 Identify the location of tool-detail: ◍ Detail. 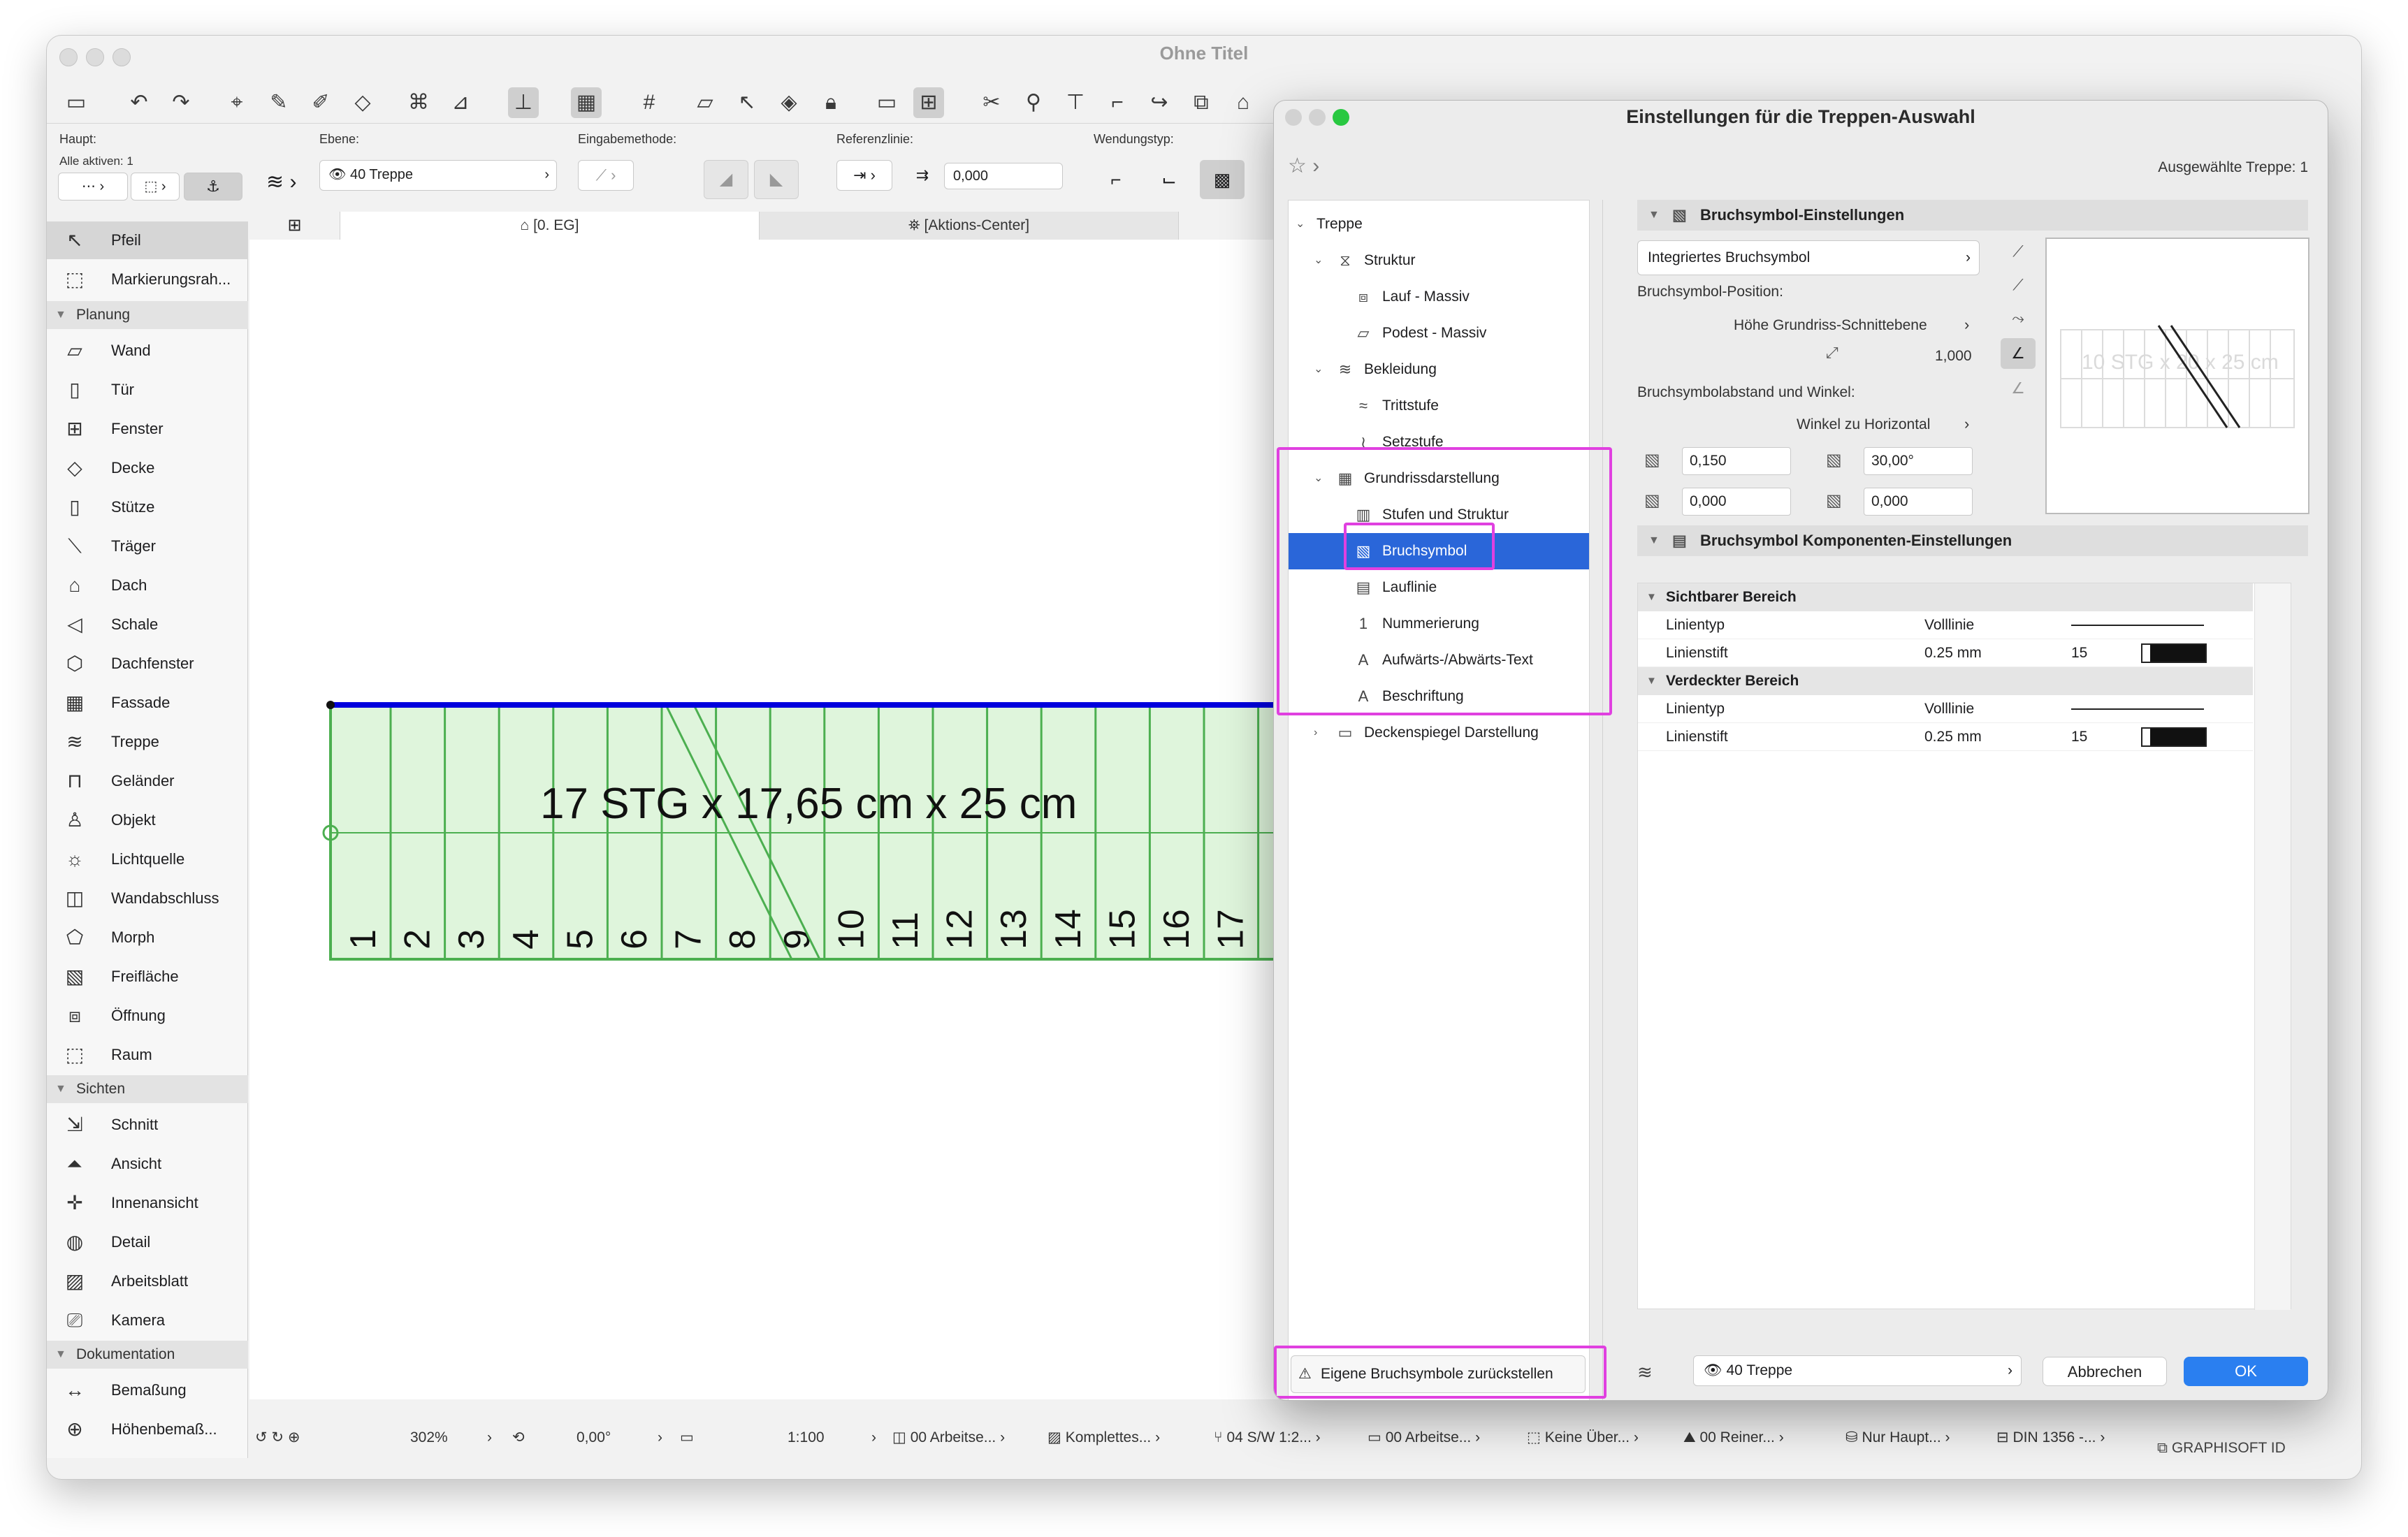
(147, 1242).